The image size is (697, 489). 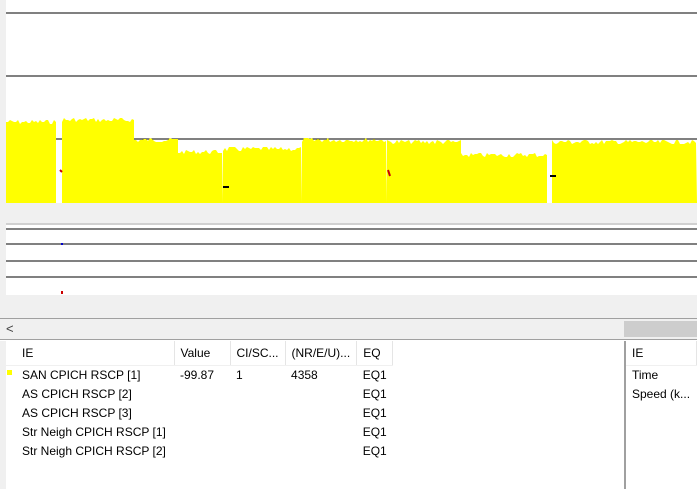 I want to click on side-row-label: Time, so click(x=645, y=374).